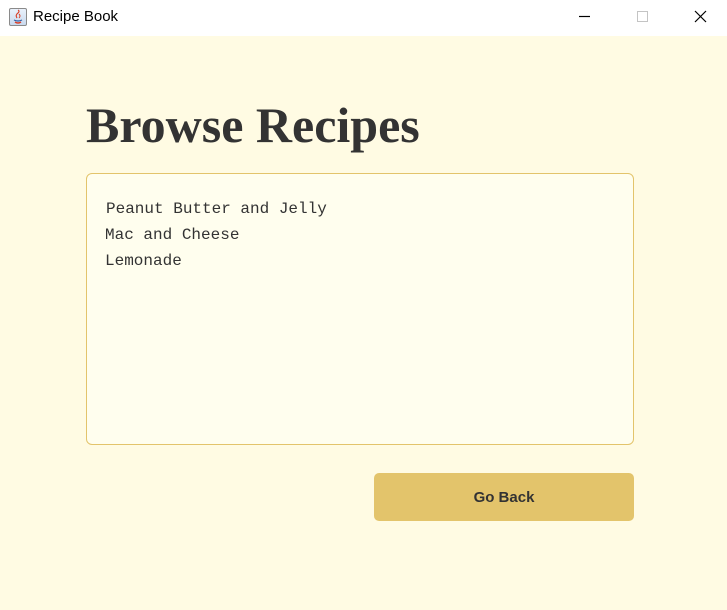 The height and width of the screenshot is (610, 727). Describe the element at coordinates (360, 209) in the screenshot. I see `recipe-item-peanut-butter-and-jelly: Peanut Butter and Jelly` at that location.